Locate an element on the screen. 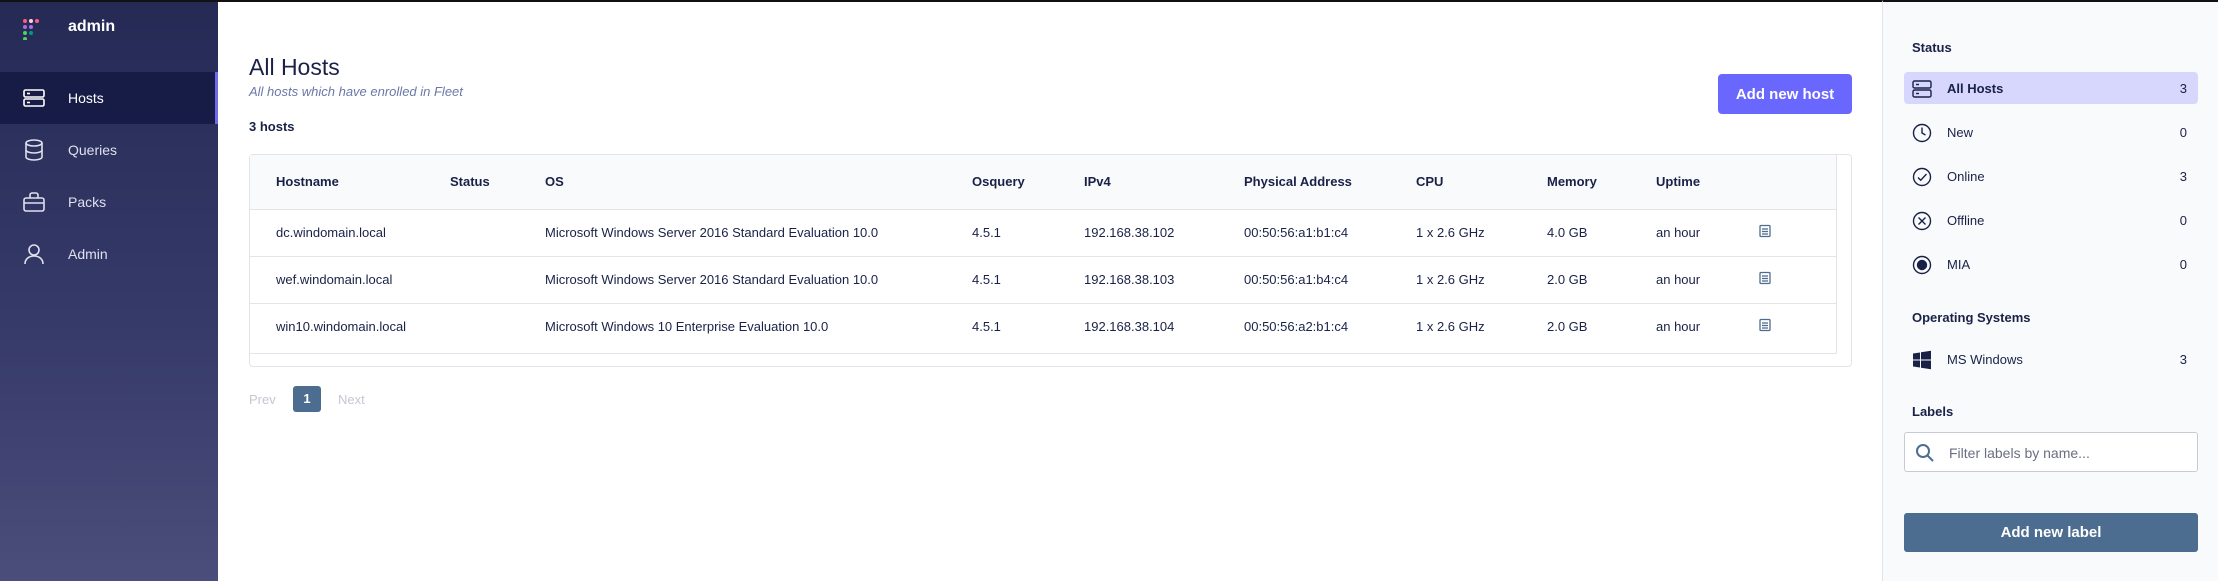 This screenshot has height=581, width=2218. filter-all-hosts: All Hosts 3 is located at coordinates (2051, 88).